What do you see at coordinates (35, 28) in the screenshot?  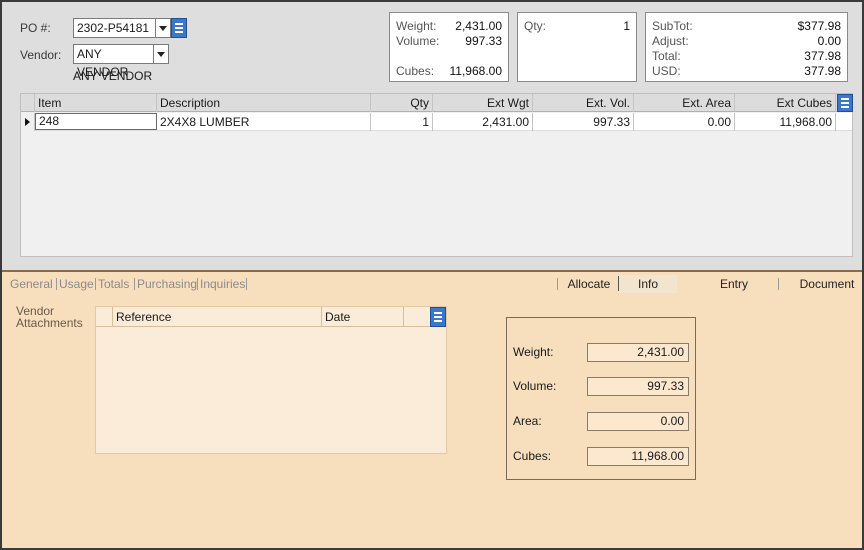 I see `po-label: PO #:` at bounding box center [35, 28].